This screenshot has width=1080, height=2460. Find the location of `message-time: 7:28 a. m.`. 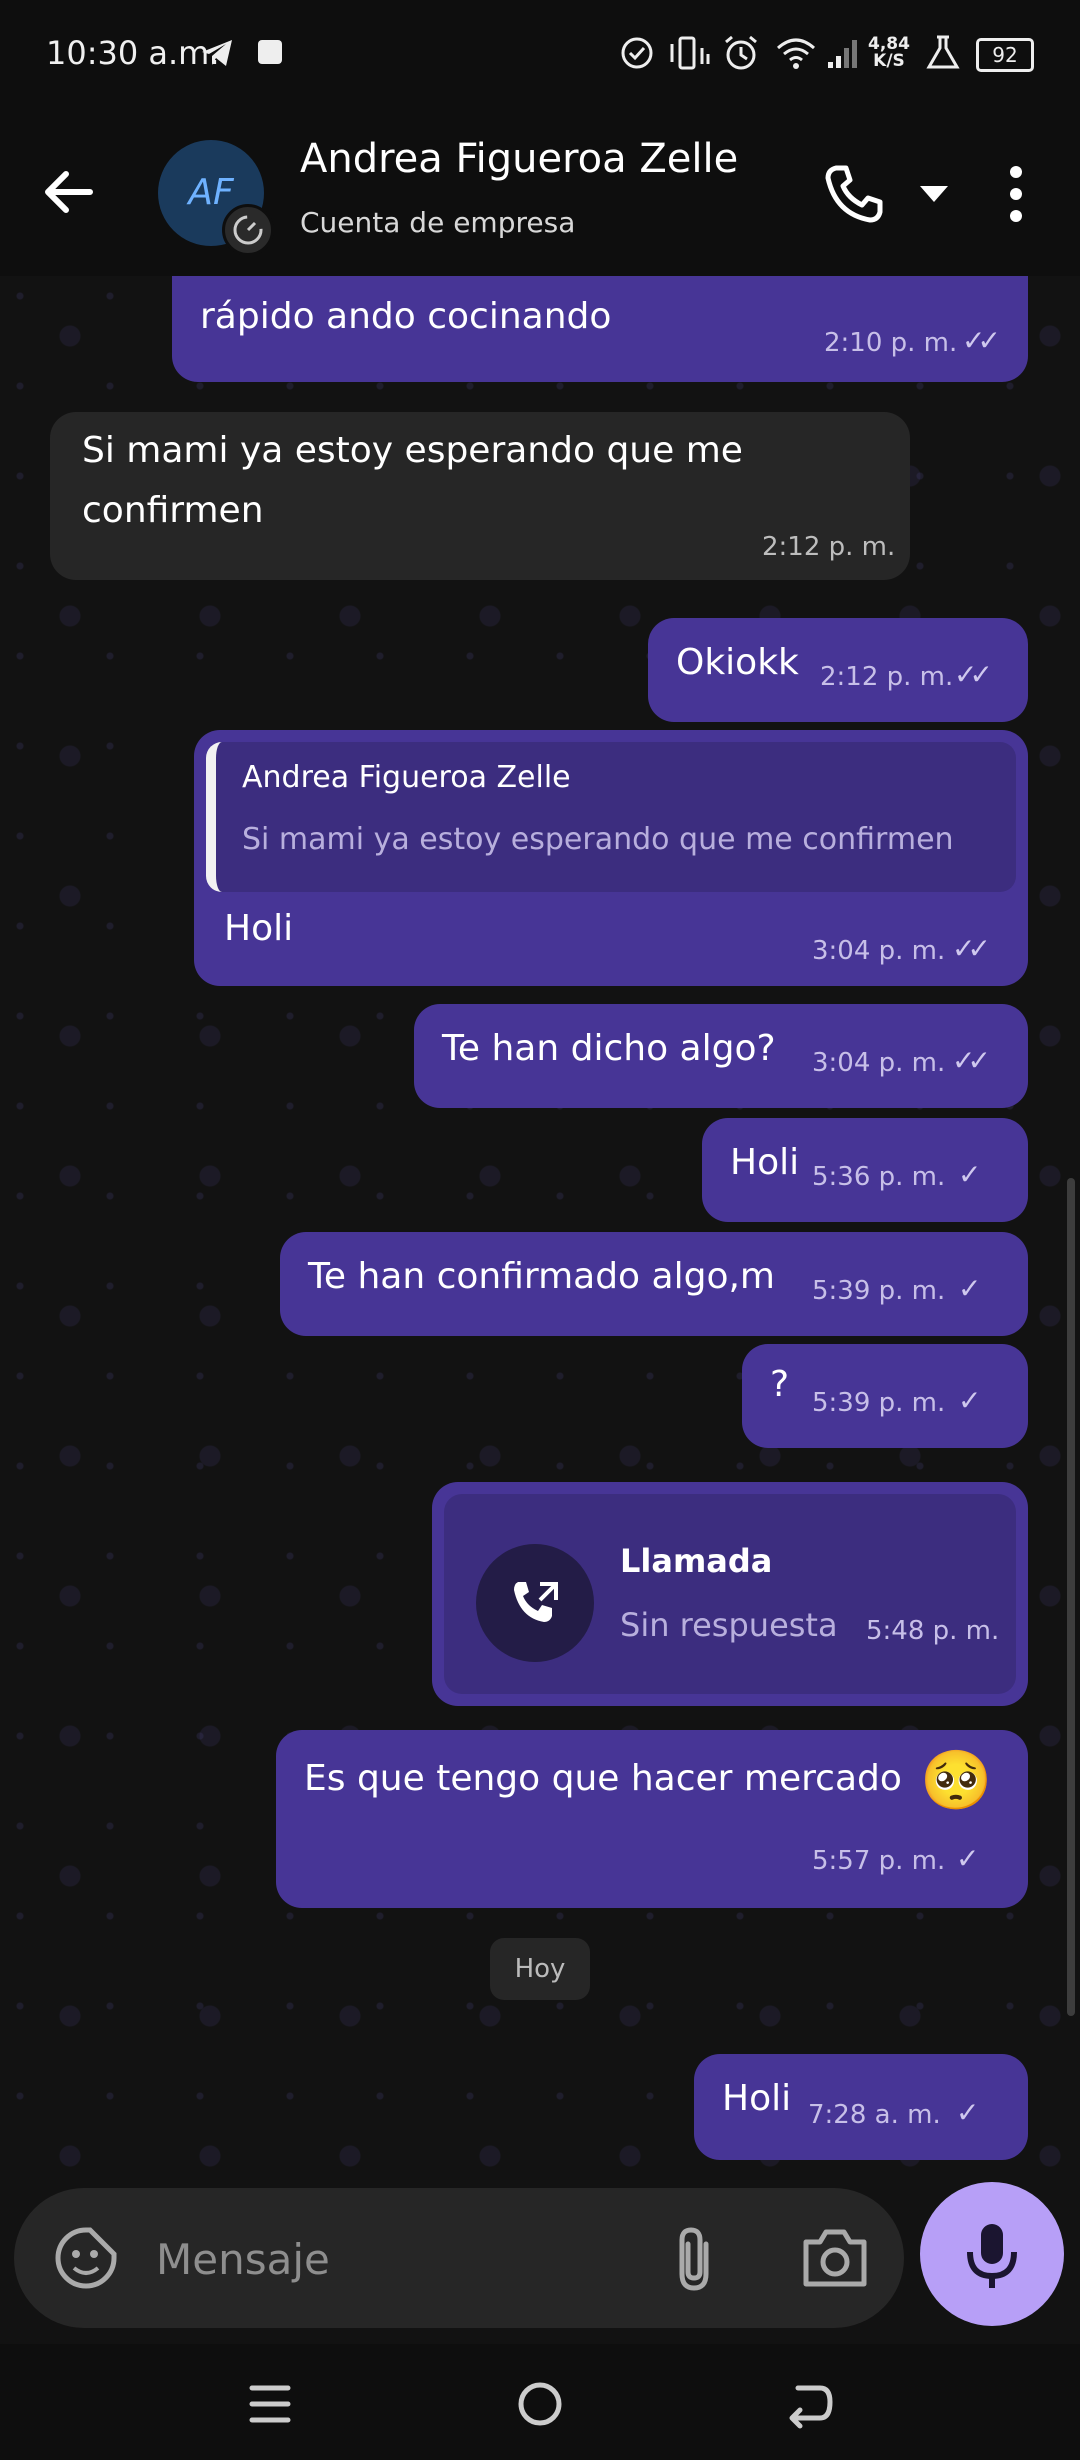

message-time: 7:28 a. m. is located at coordinates (874, 2115).